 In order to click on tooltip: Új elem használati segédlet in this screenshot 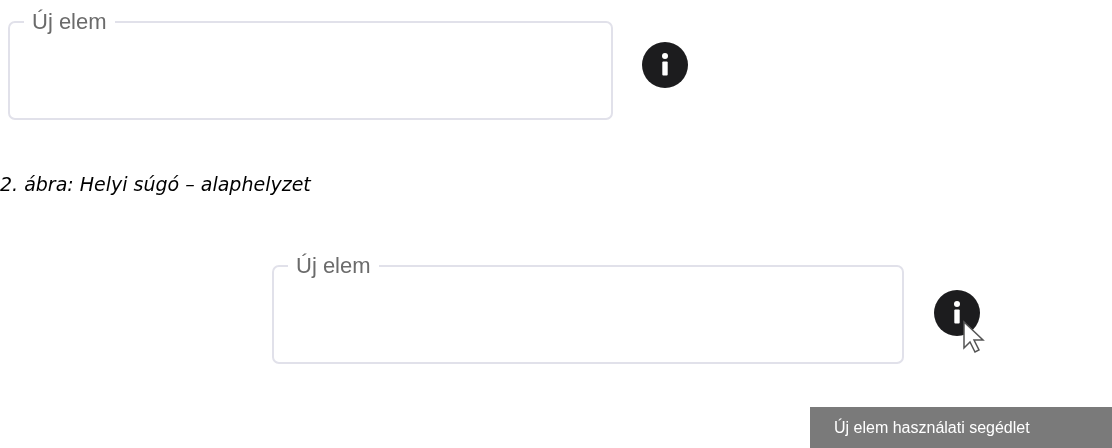, I will do `click(961, 427)`.